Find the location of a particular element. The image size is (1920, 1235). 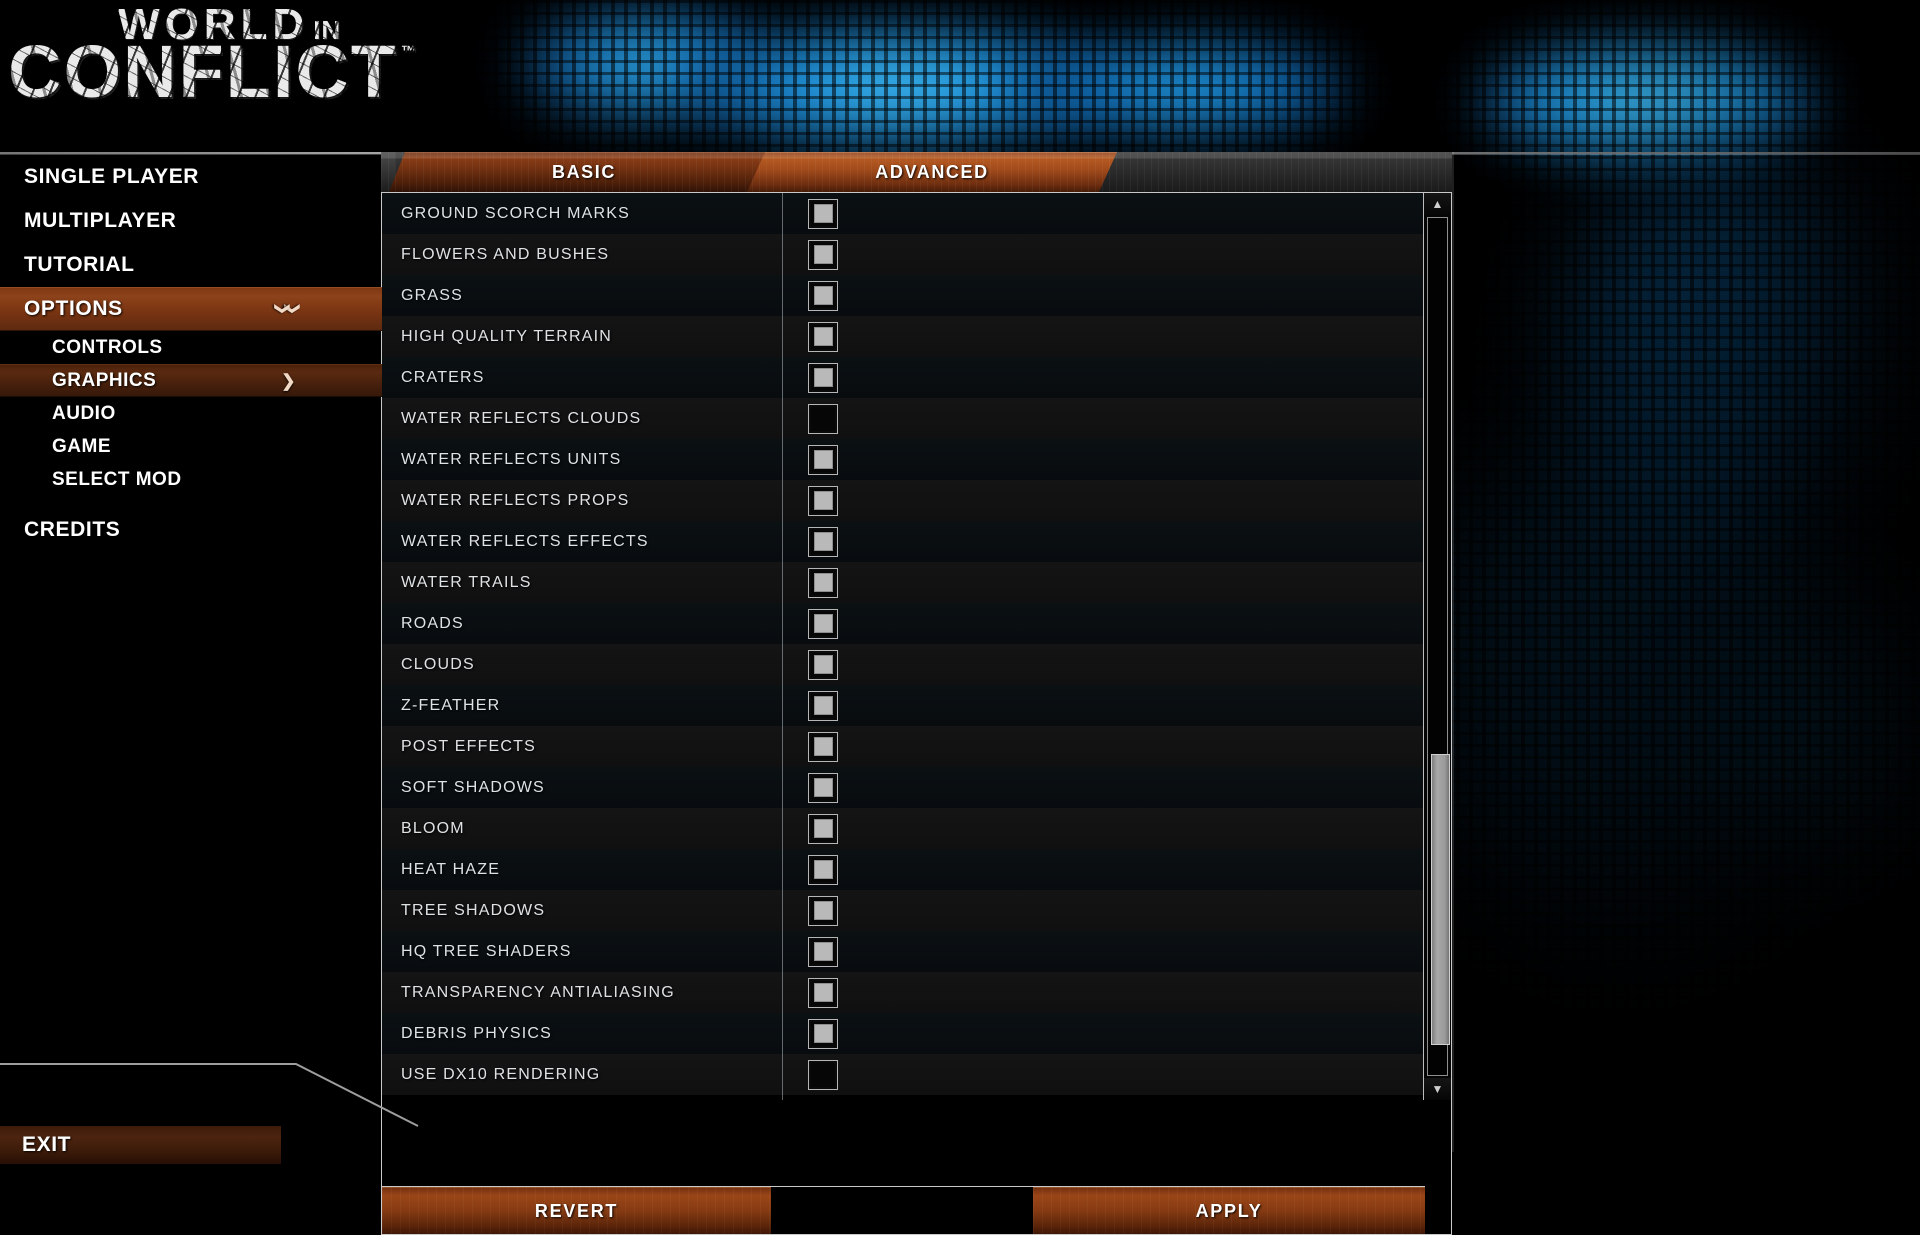

setting-row: WATER REFLECTS PROPS is located at coordinates (903, 500).